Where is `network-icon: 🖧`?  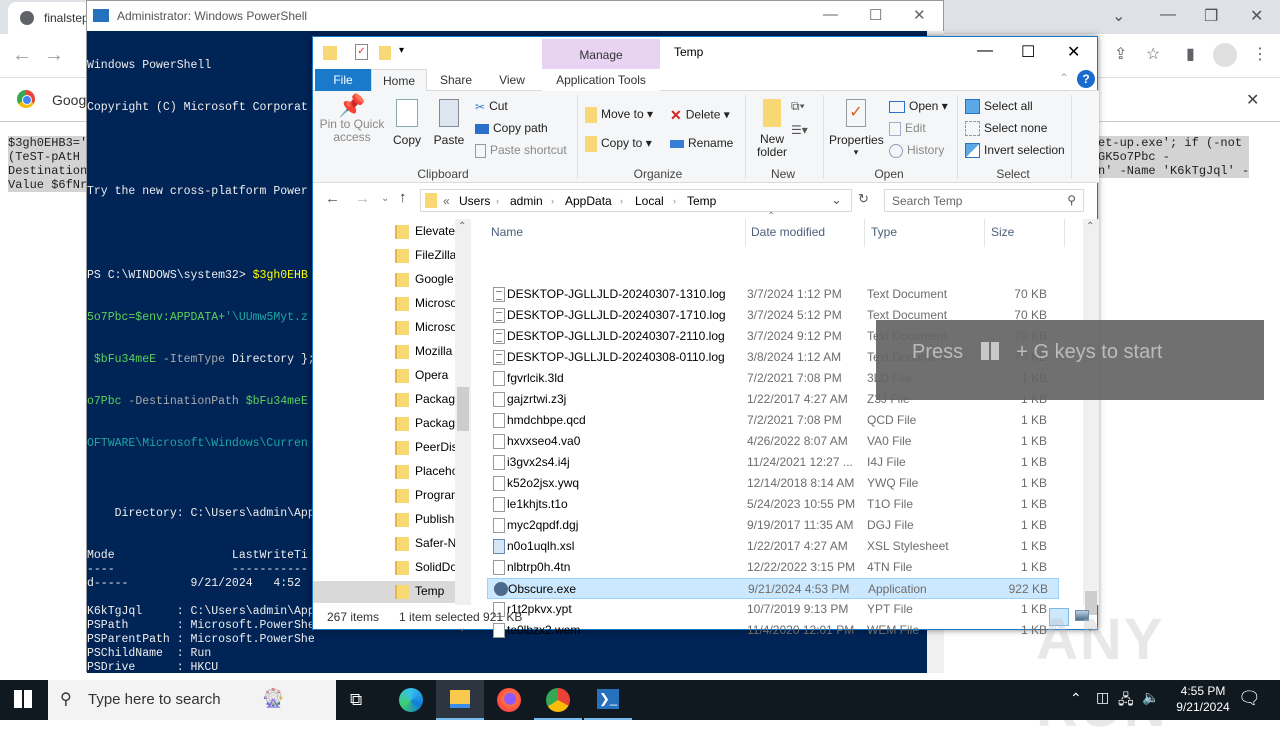
network-icon: 🖧 is located at coordinates (1126, 701).